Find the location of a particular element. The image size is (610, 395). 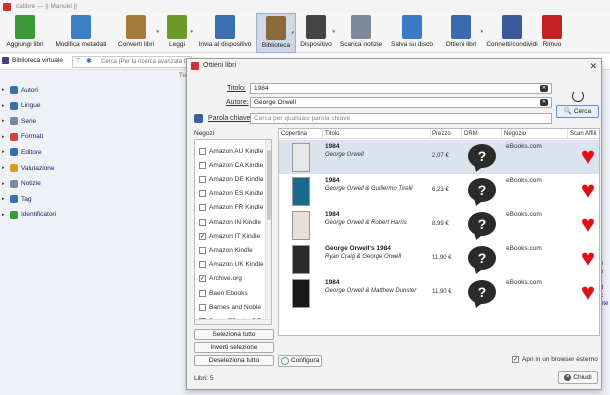

search-settings-icon: ✱ is located at coordinates (89, 62).